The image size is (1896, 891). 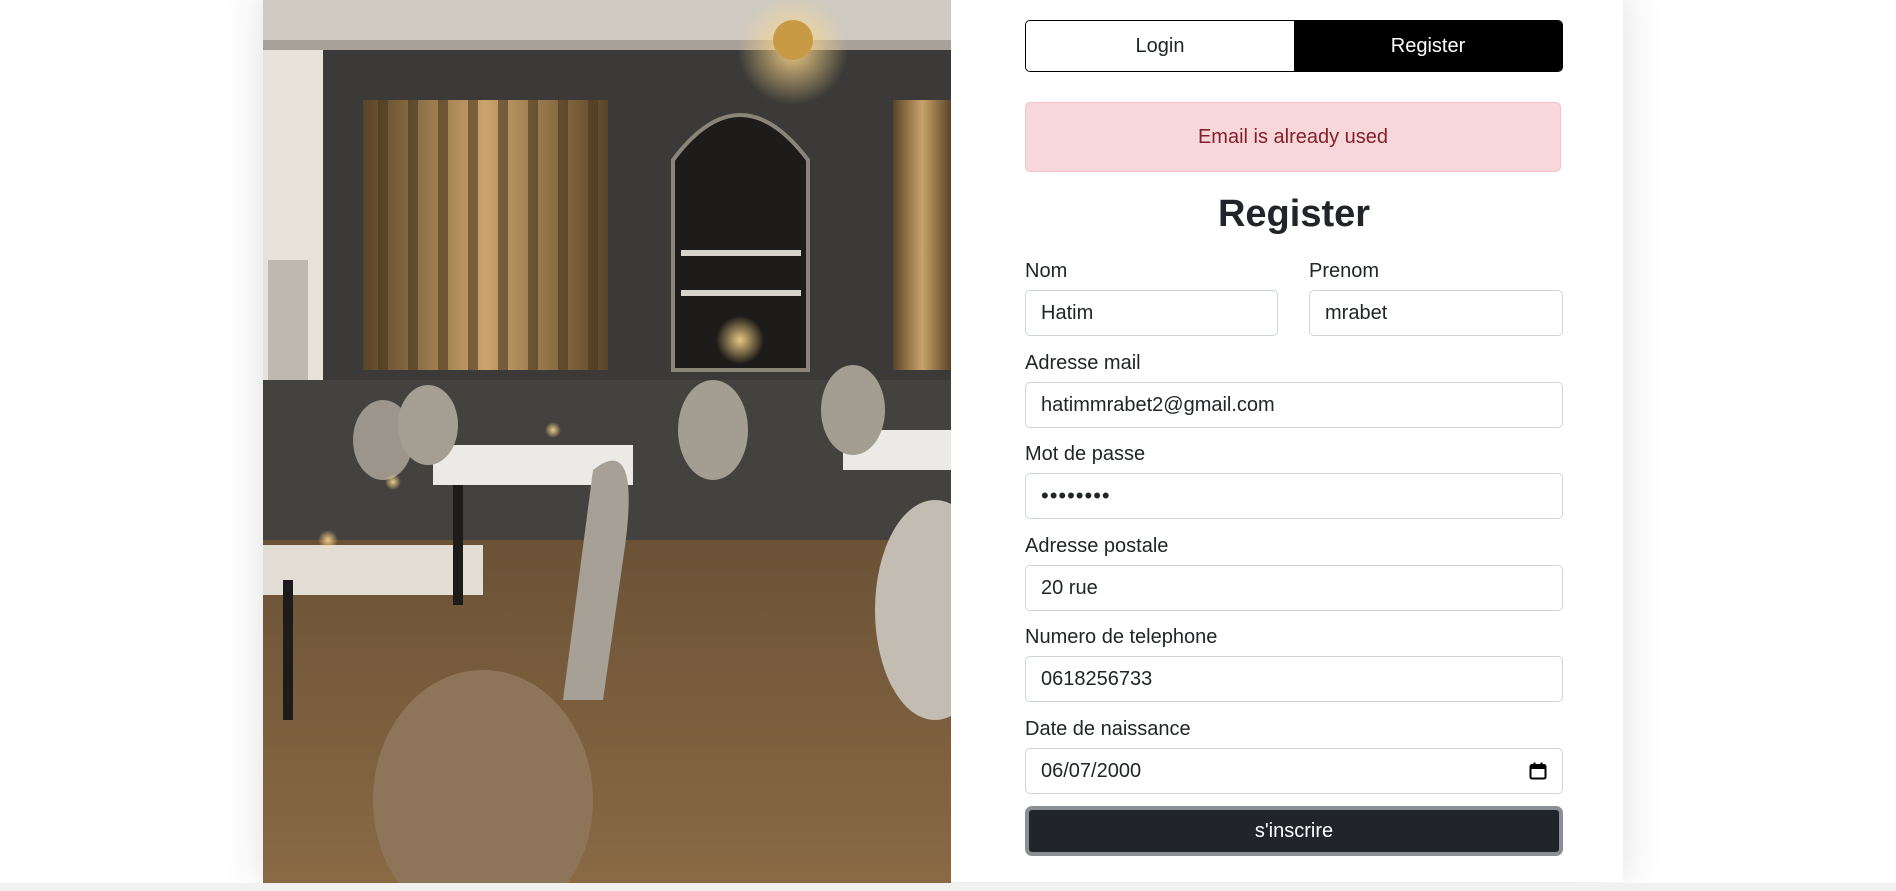 What do you see at coordinates (1294, 588) in the screenshot?
I see `address-input: 20 rue` at bounding box center [1294, 588].